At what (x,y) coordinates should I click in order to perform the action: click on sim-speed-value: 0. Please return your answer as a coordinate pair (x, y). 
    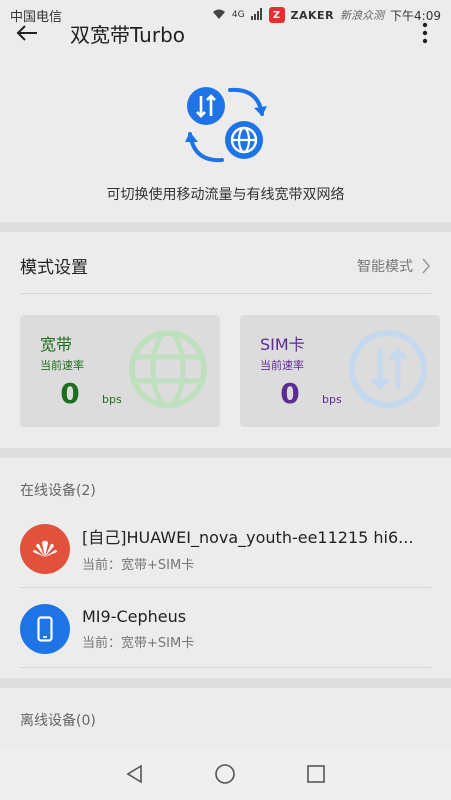
    Looking at the image, I should click on (290, 393).